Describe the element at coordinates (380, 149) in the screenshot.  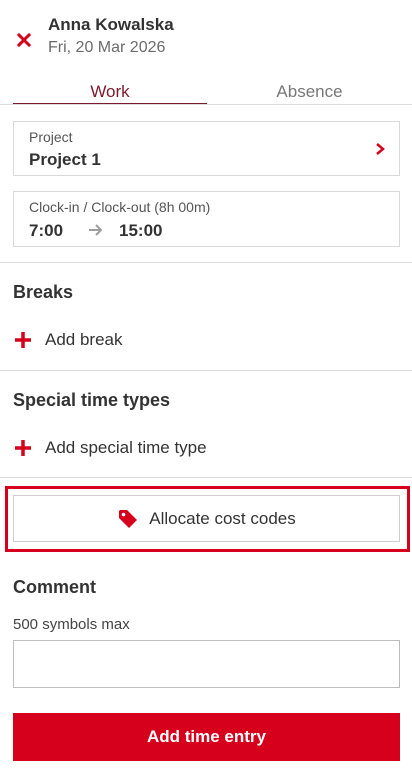
I see `chevron-right-icon` at that location.